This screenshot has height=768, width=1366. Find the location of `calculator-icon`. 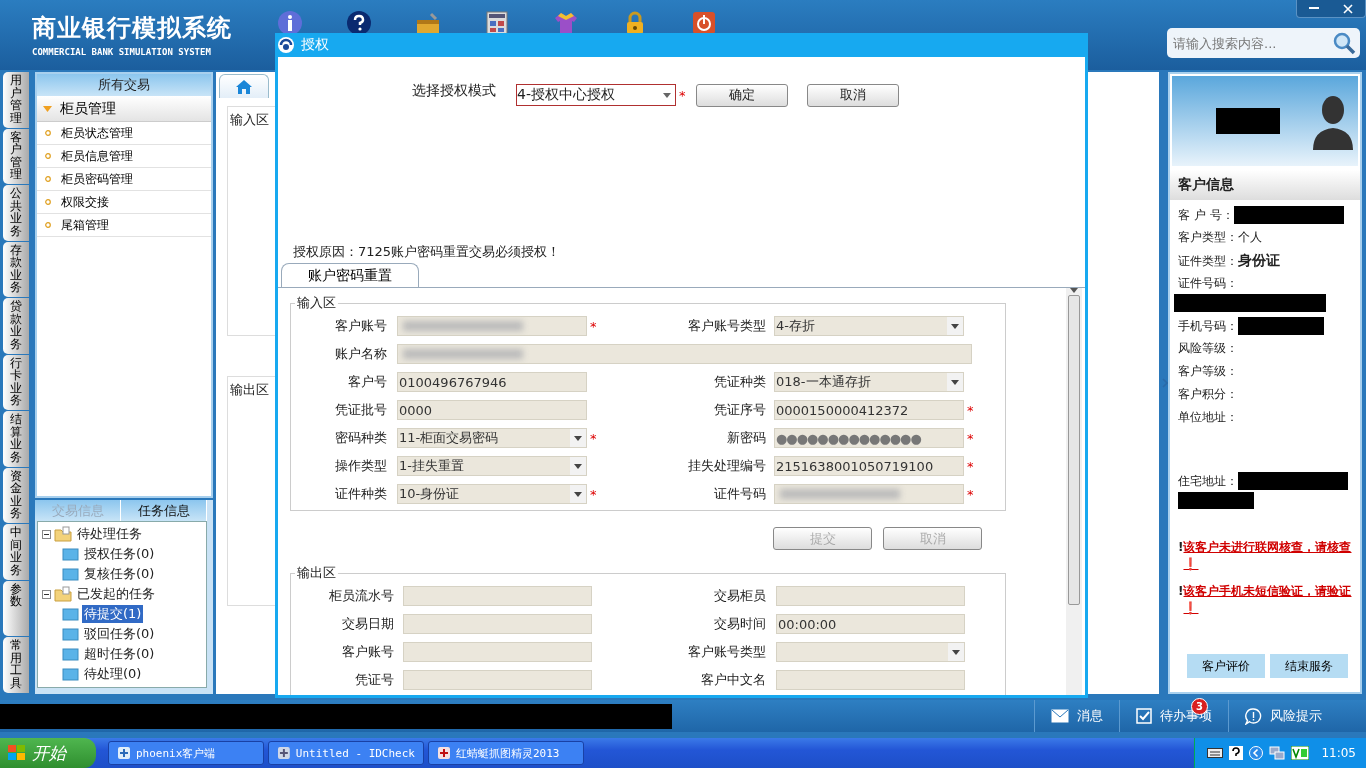

calculator-icon is located at coordinates (497, 23).